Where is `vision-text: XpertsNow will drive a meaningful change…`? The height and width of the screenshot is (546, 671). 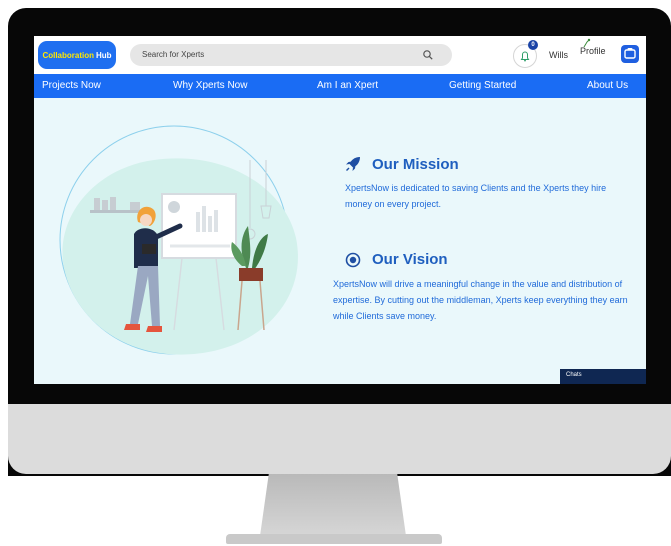
vision-text: XpertsNow will drive a meaningful change… is located at coordinates (480, 300).